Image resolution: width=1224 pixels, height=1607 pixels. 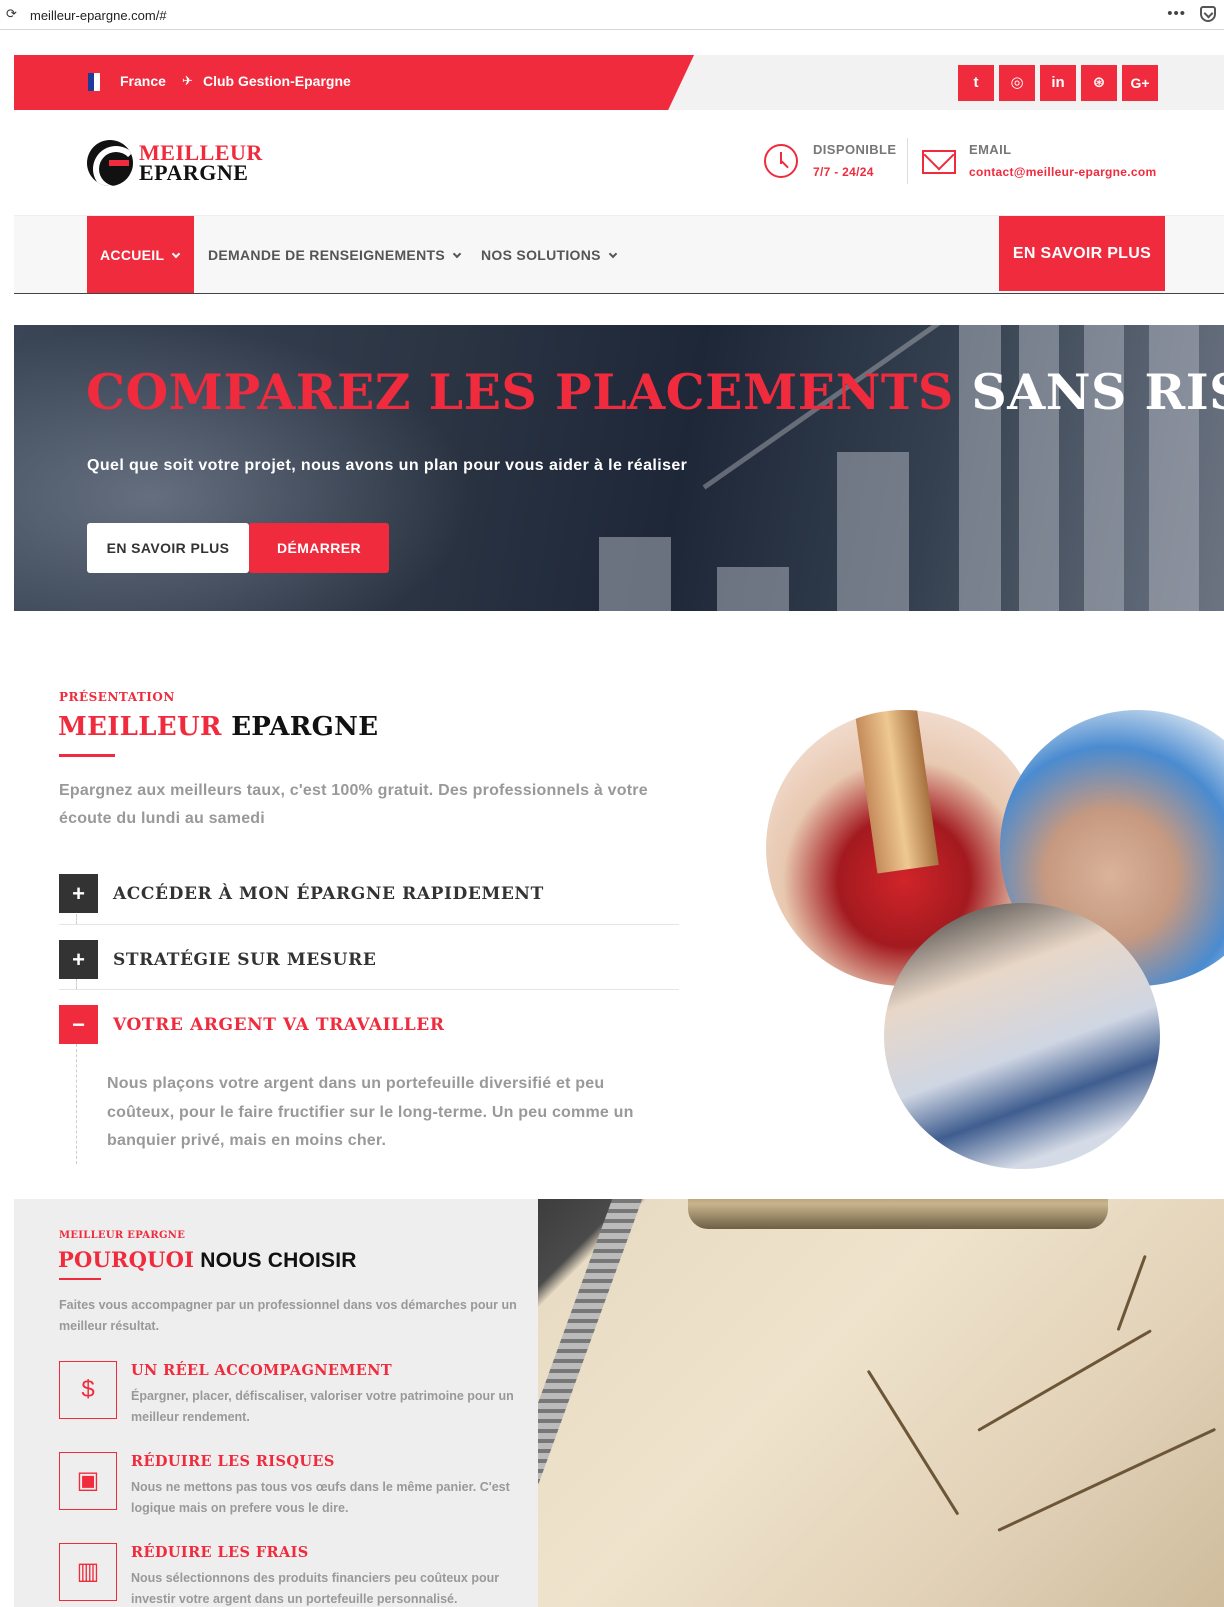 I want to click on top-bar-accent, so click(x=354, y=82).